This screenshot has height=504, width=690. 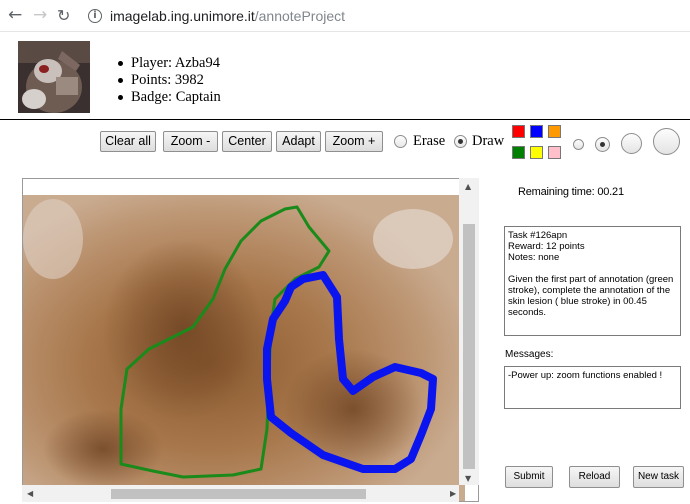 What do you see at coordinates (571, 192) in the screenshot?
I see `remaining-time: Remaining time: 00.21` at bounding box center [571, 192].